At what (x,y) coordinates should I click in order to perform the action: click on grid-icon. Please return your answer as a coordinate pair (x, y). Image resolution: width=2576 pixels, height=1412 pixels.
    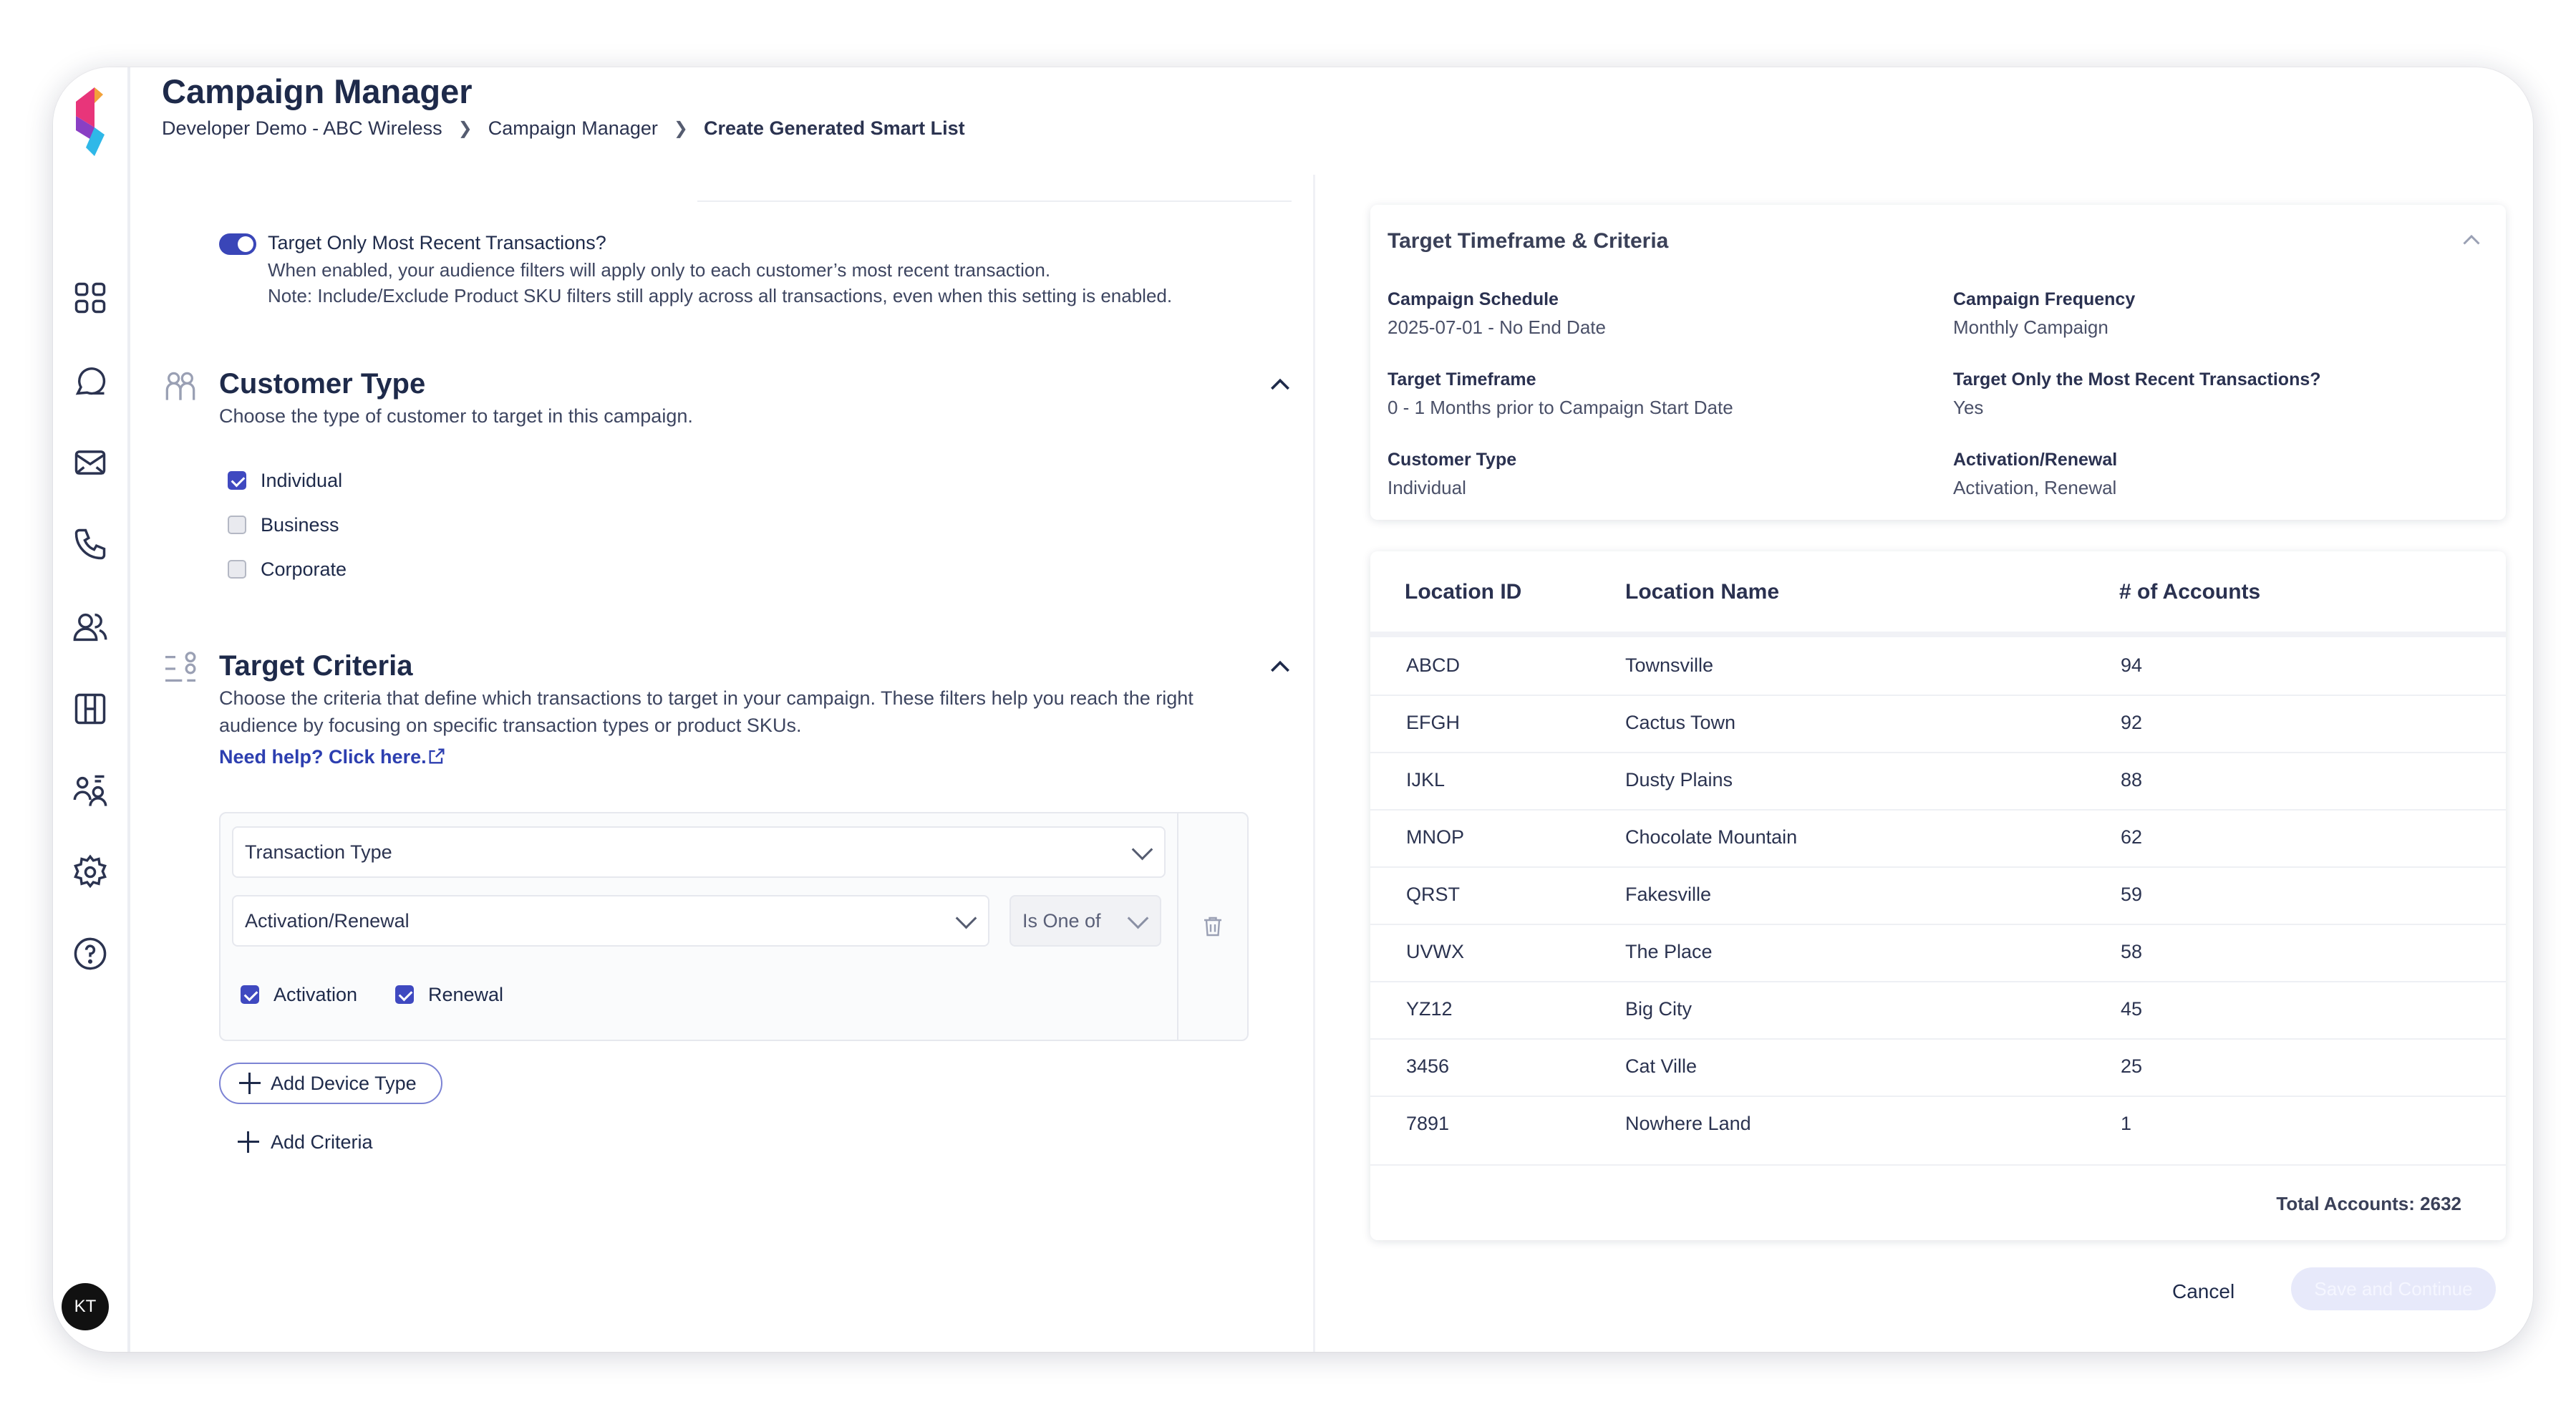
    Looking at the image, I should click on (90, 298).